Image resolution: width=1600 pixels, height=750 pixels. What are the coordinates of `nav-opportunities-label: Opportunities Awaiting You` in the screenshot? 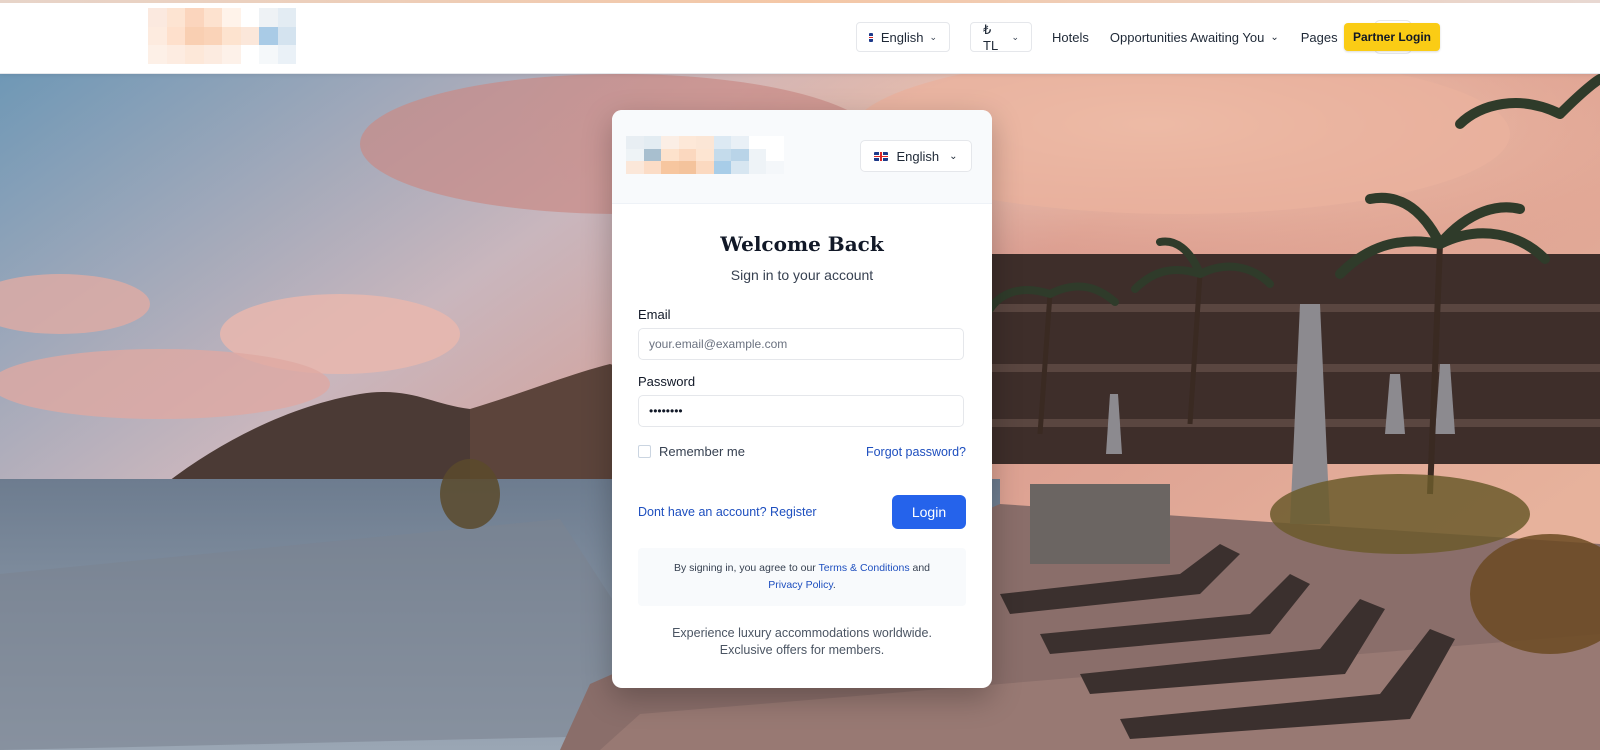 It's located at (1187, 37).